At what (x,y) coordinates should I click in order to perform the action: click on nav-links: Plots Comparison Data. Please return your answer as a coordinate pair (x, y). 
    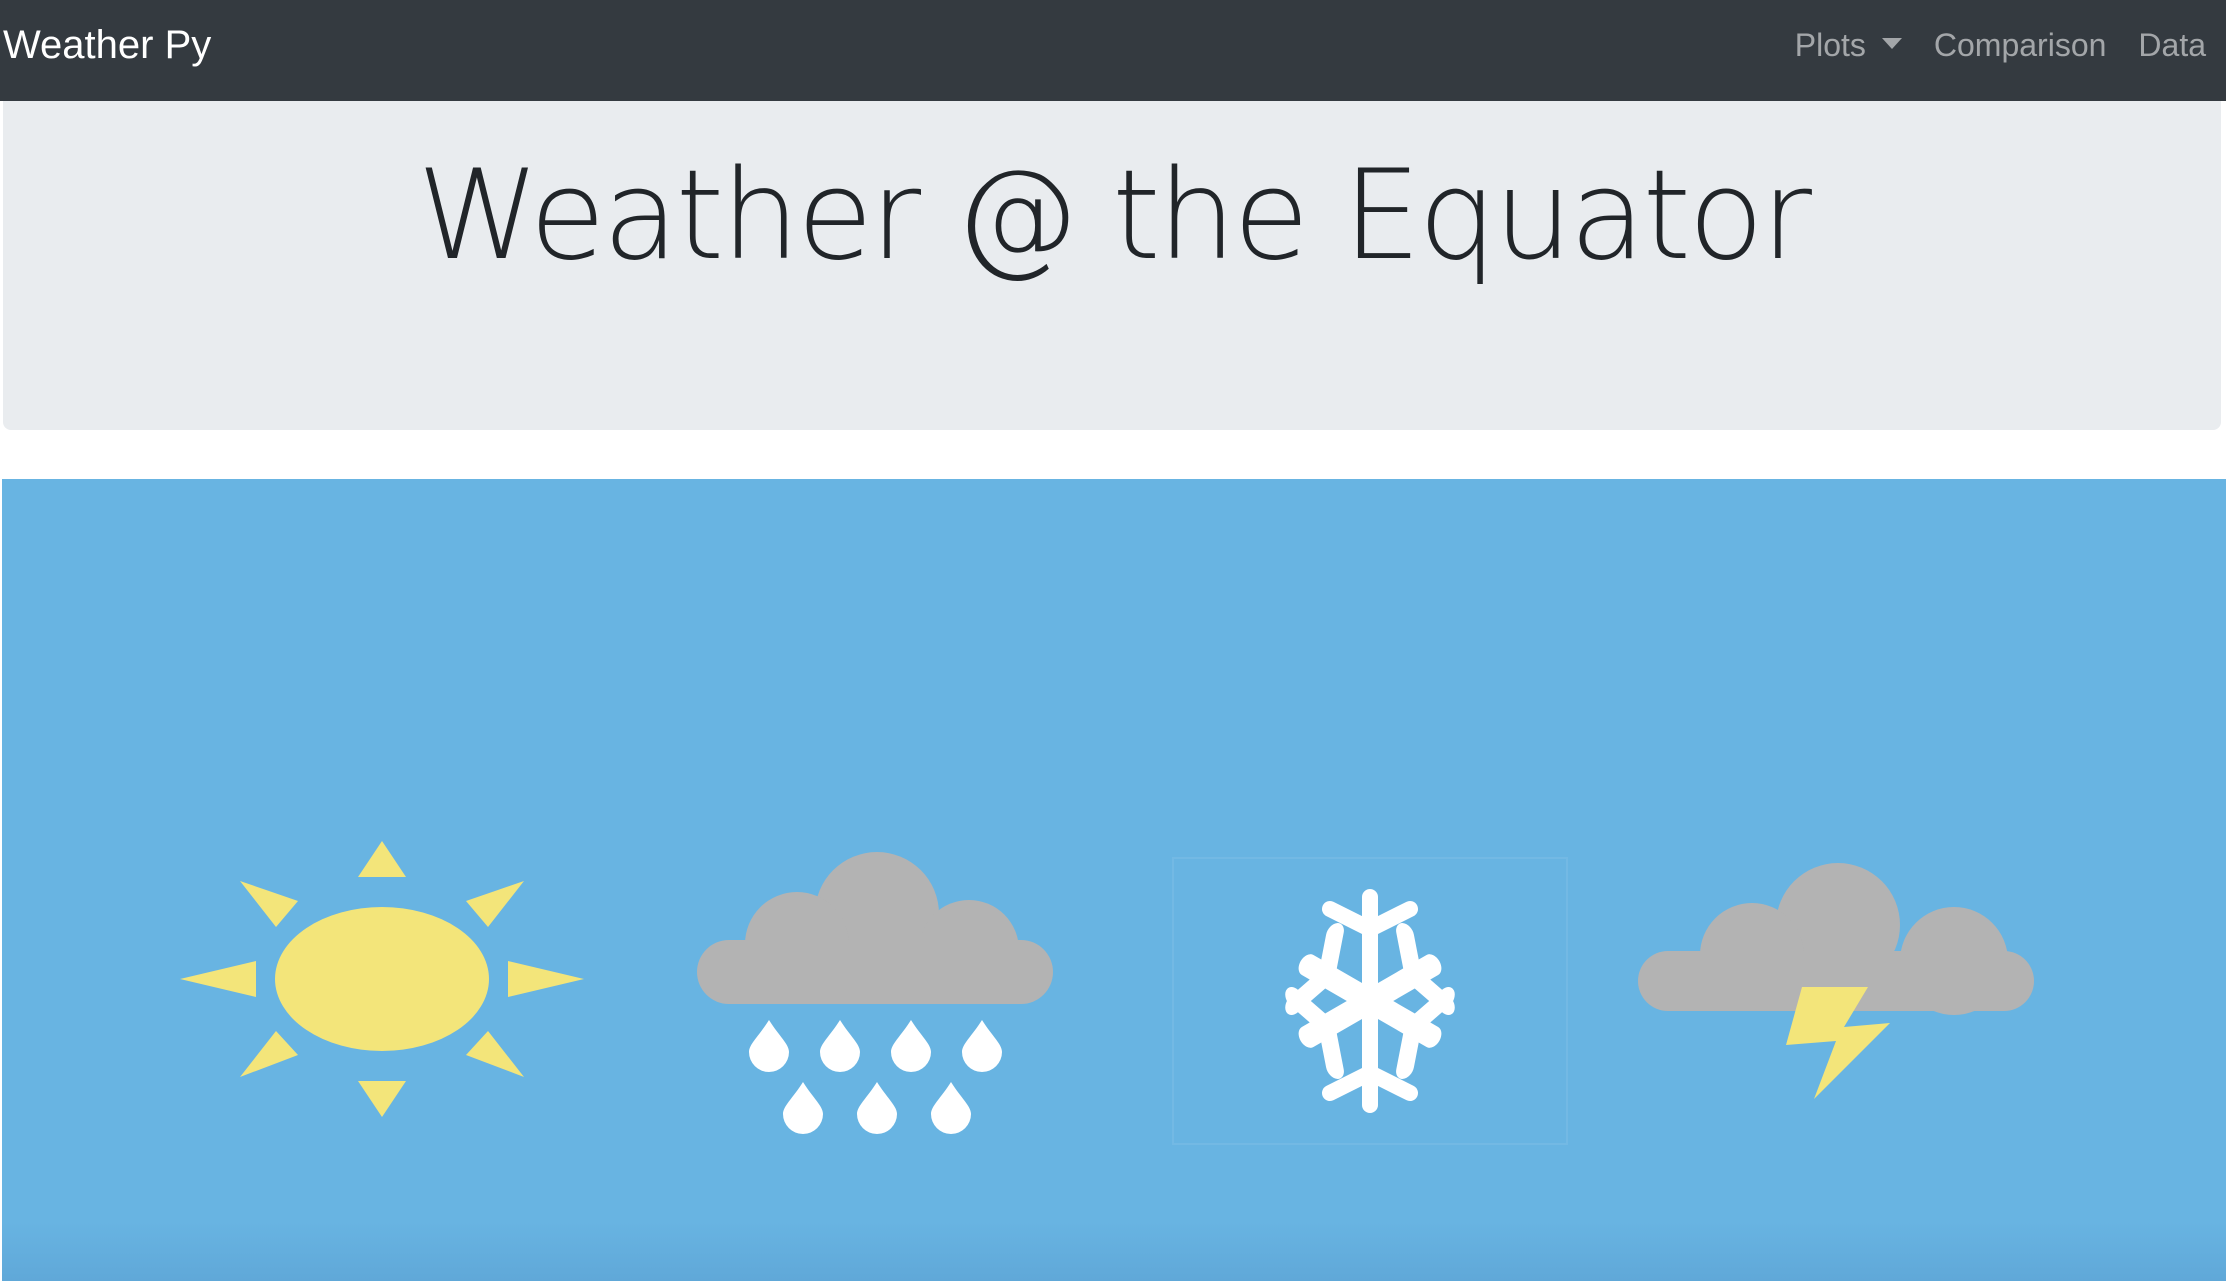
    Looking at the image, I should click on (2000, 45).